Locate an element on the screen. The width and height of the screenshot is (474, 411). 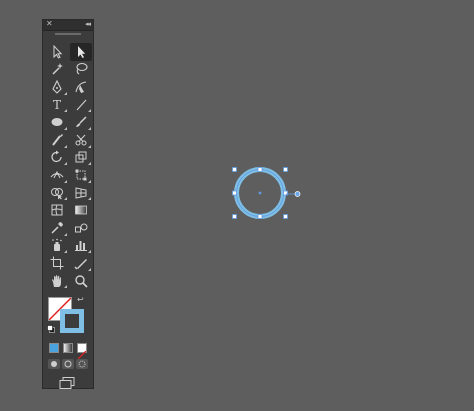
scale-icon is located at coordinates (81, 157).